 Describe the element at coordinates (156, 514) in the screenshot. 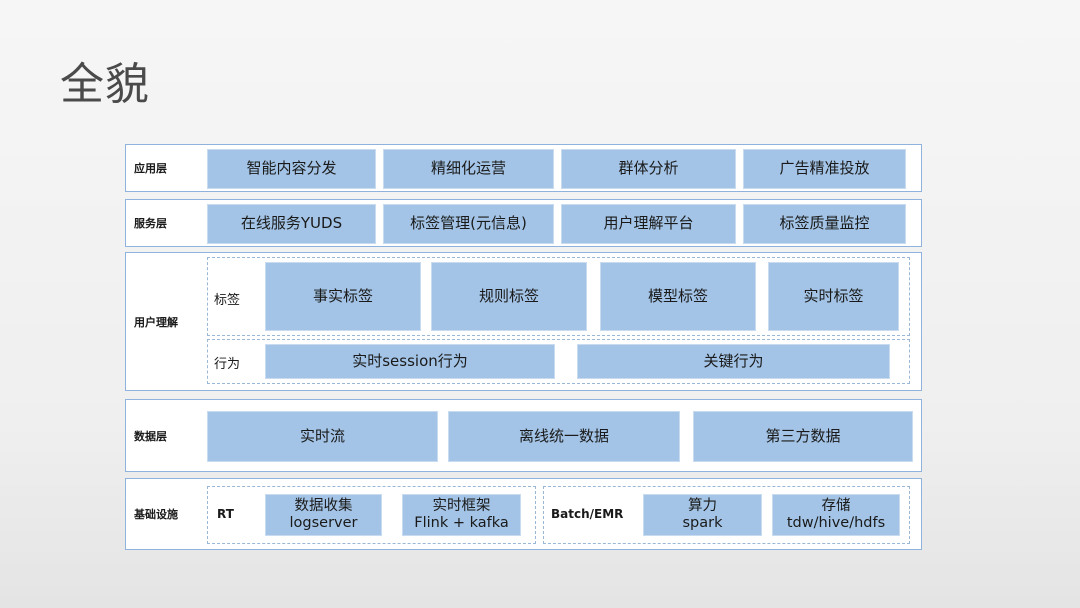

I see `layer-label-infrastructure: 基础设施` at that location.